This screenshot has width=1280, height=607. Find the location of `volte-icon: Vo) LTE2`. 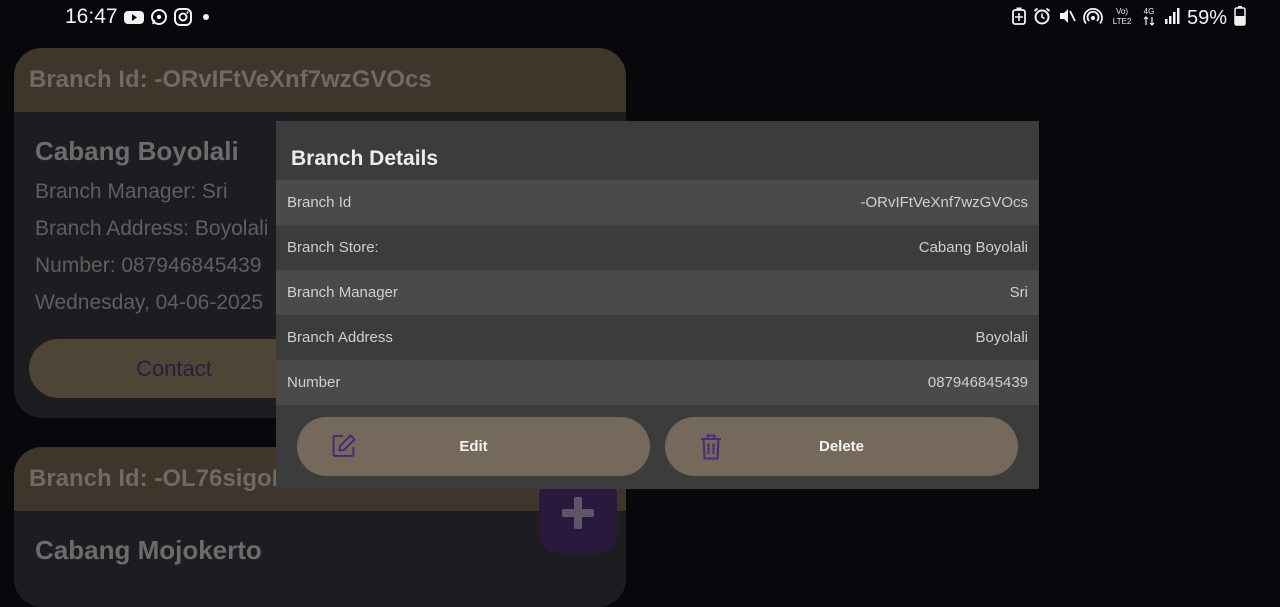

volte-icon: Vo) LTE2 is located at coordinates (1122, 18).